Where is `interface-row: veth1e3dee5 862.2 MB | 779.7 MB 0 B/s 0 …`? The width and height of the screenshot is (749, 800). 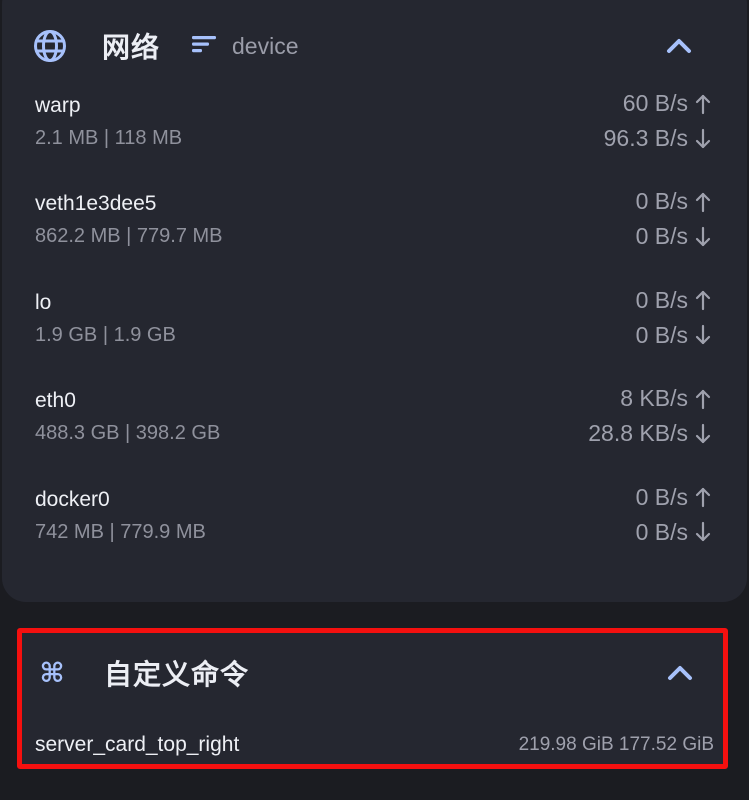 interface-row: veth1e3dee5 862.2 MB | 779.7 MB 0 B/s 0 … is located at coordinates (373, 237).